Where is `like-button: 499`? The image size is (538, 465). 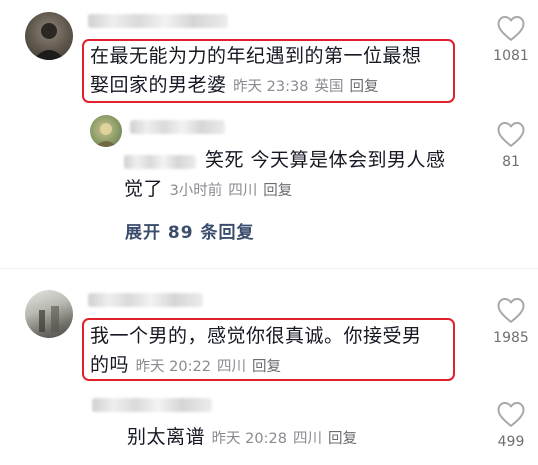 like-button: 499 is located at coordinates (509, 425).